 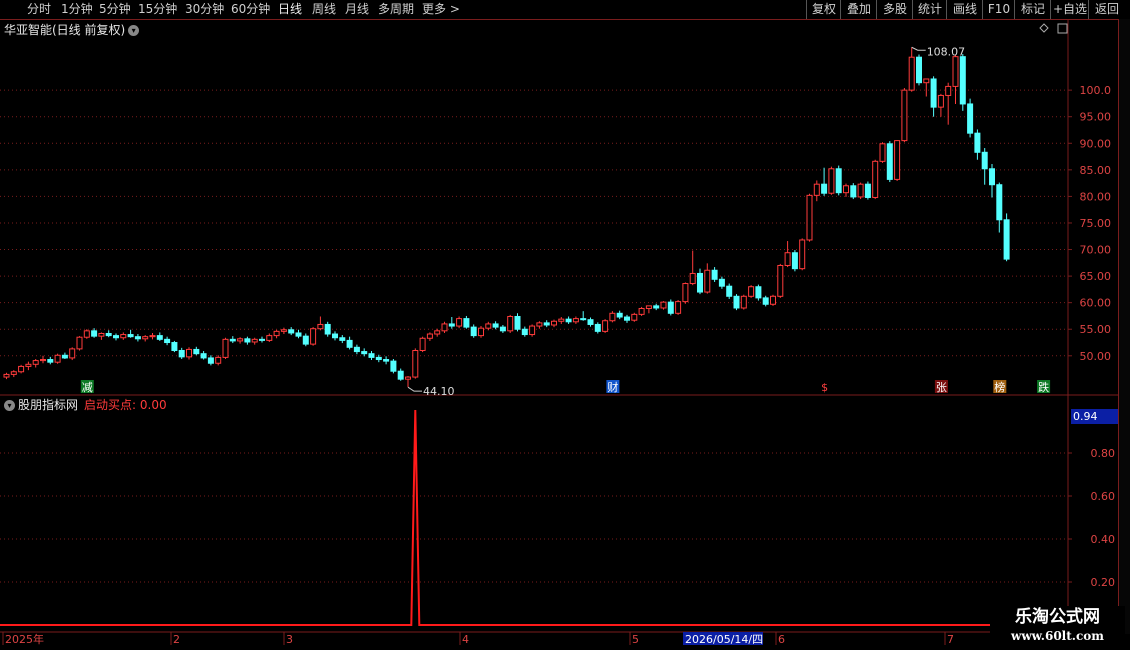 I want to click on diamond-icon, so click(x=1044, y=28).